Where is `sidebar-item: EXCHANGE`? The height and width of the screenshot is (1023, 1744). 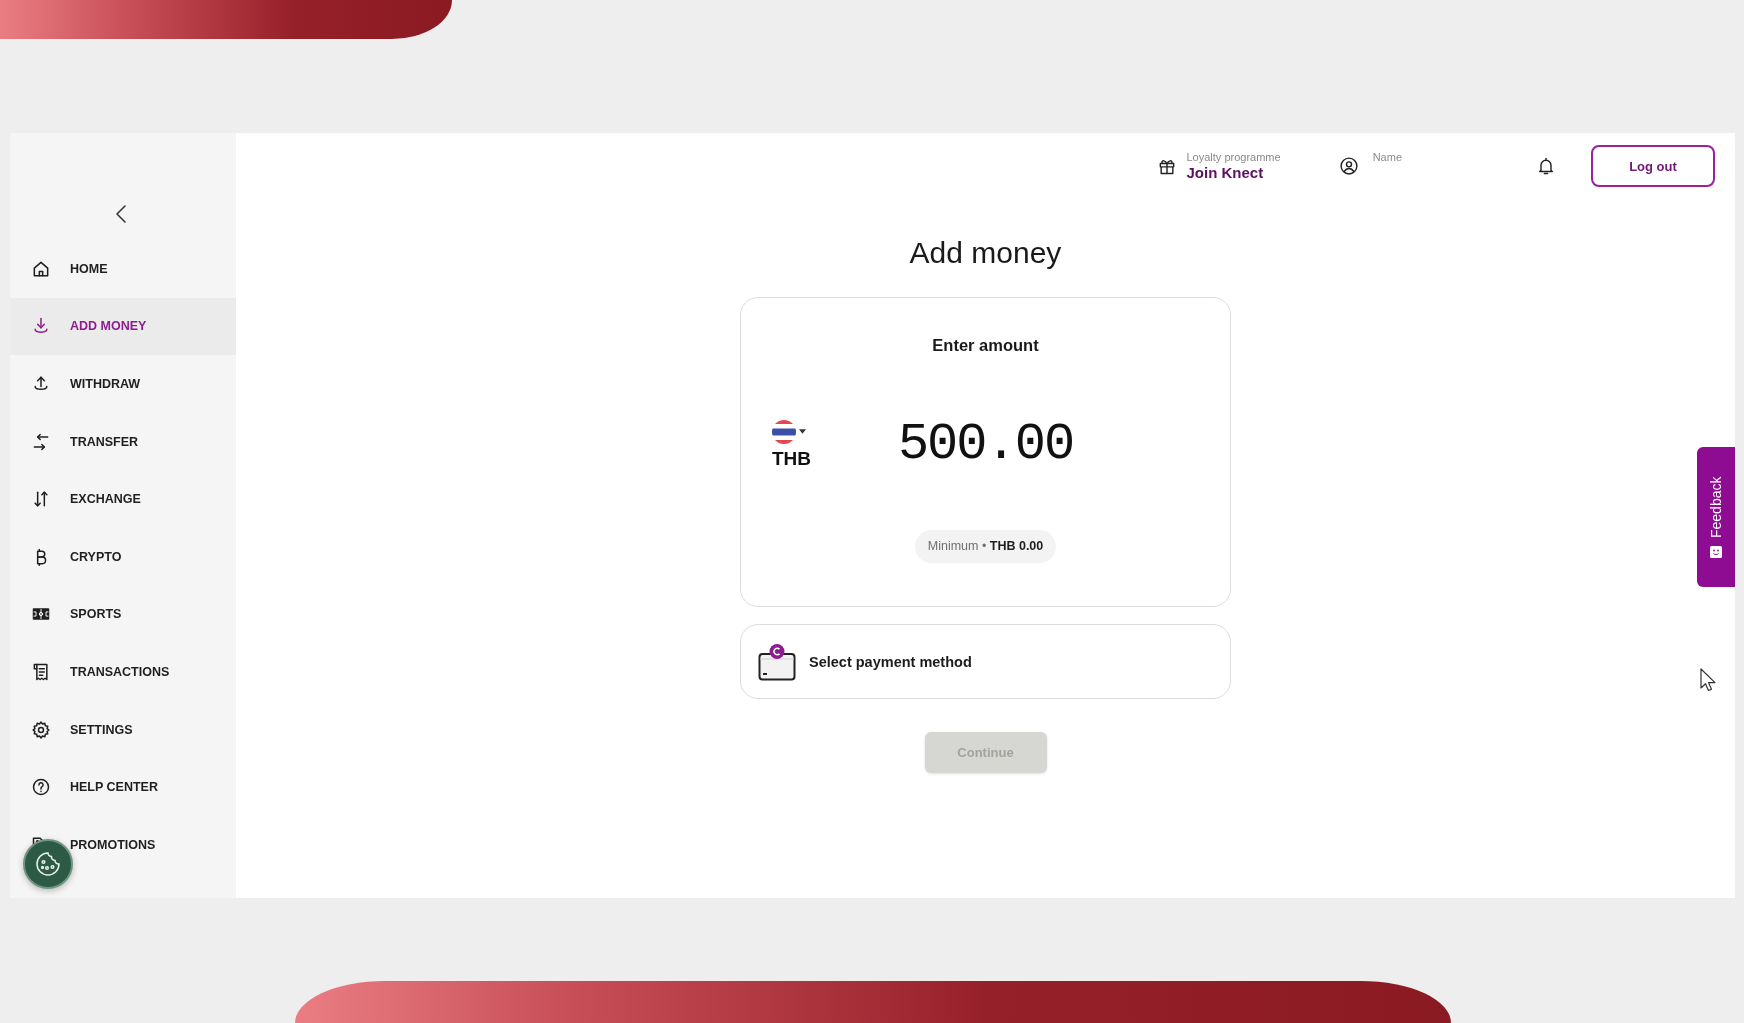 sidebar-item: EXCHANGE is located at coordinates (123, 499).